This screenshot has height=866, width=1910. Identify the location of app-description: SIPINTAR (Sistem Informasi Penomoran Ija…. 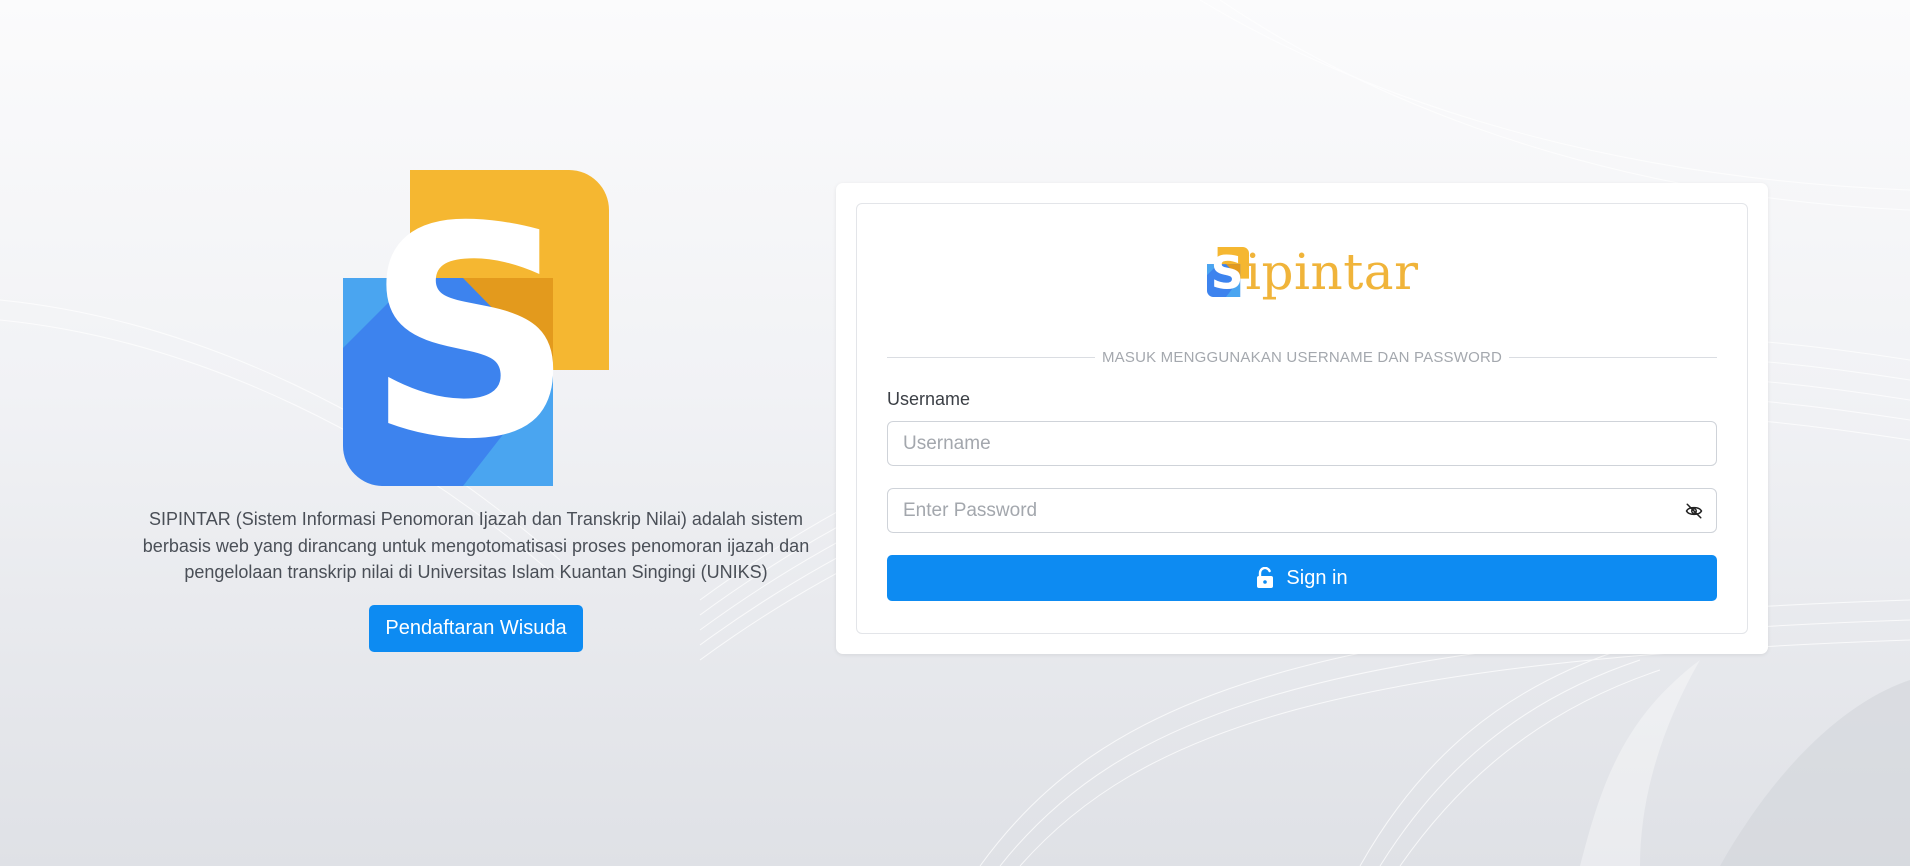
(476, 545).